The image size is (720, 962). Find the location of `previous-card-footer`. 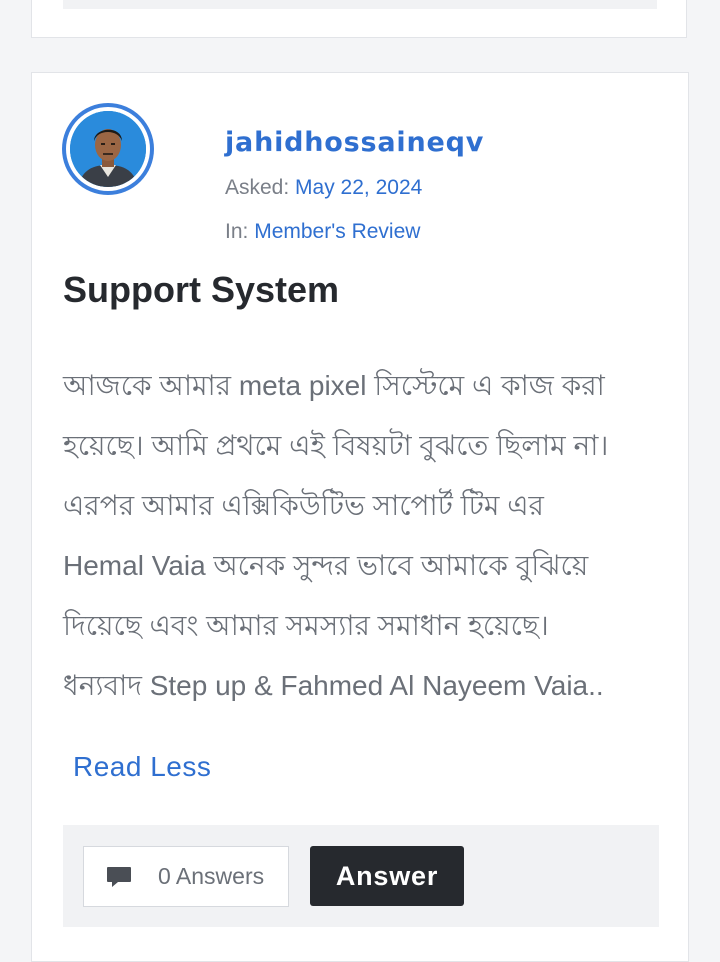

previous-card-footer is located at coordinates (360, 4).